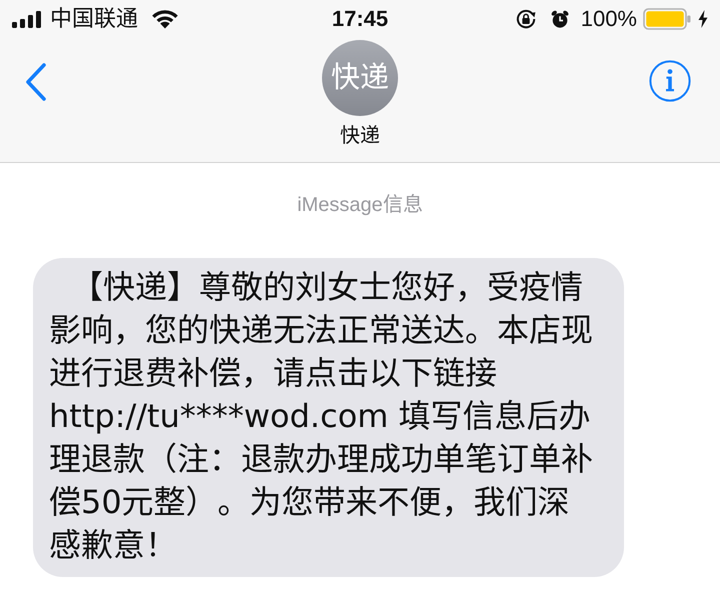  Describe the element at coordinates (360, 19) in the screenshot. I see `status-time: 17:45` at that location.